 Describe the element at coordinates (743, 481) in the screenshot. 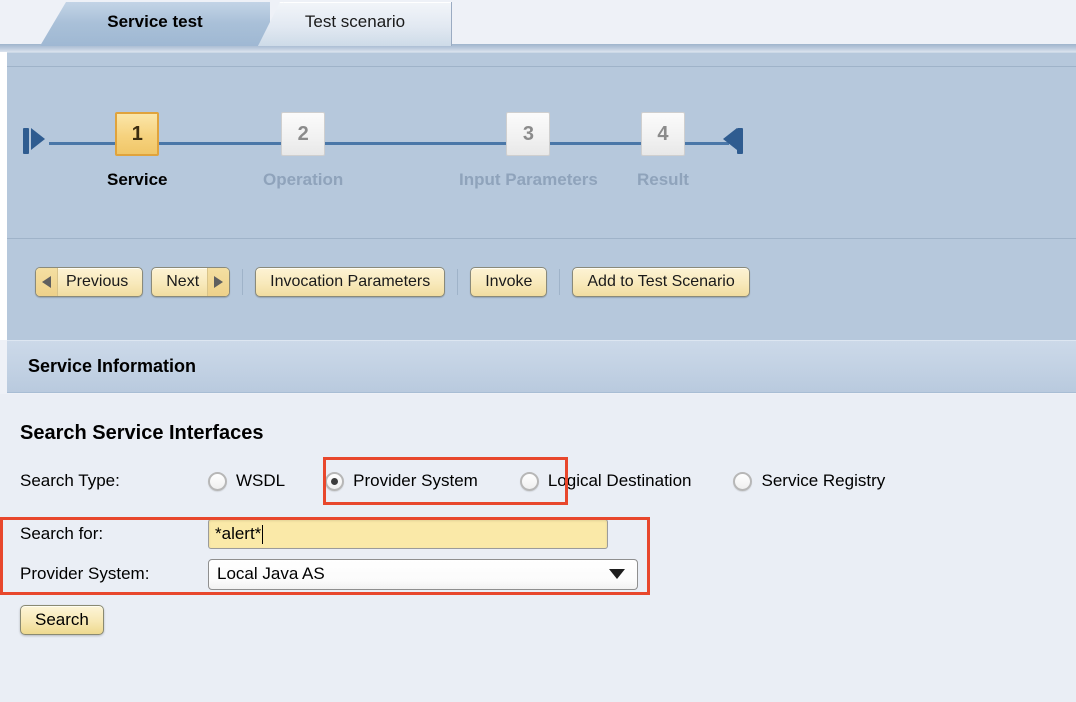

I see `radio-service-registry-icon` at that location.